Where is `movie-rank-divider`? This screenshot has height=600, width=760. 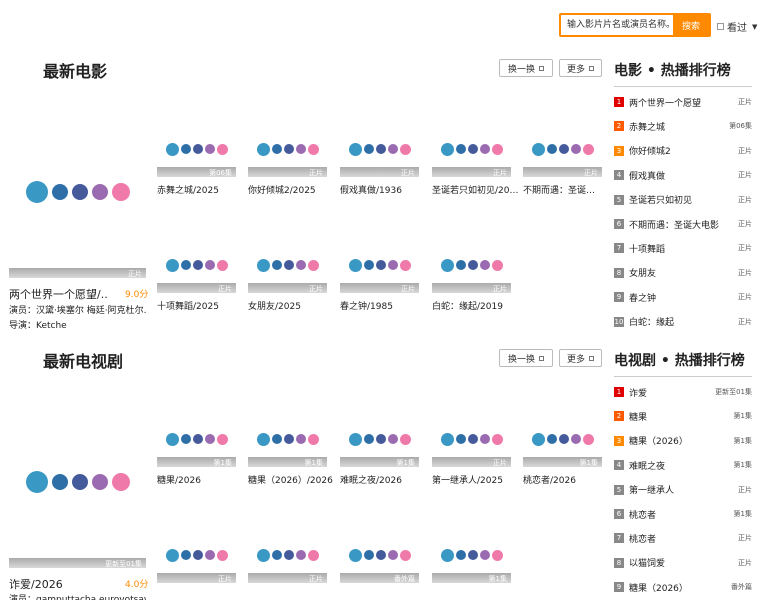
movie-rank-divider is located at coordinates (683, 86).